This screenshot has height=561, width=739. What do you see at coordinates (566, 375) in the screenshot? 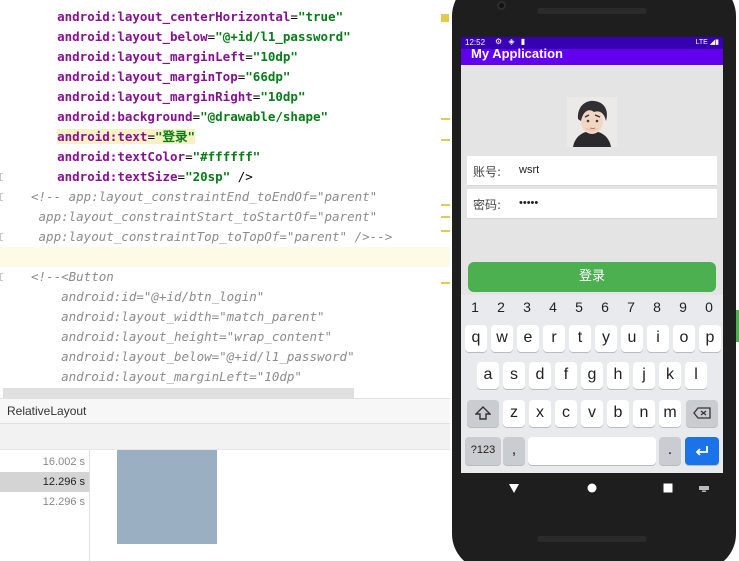
I see `key-f: f` at bounding box center [566, 375].